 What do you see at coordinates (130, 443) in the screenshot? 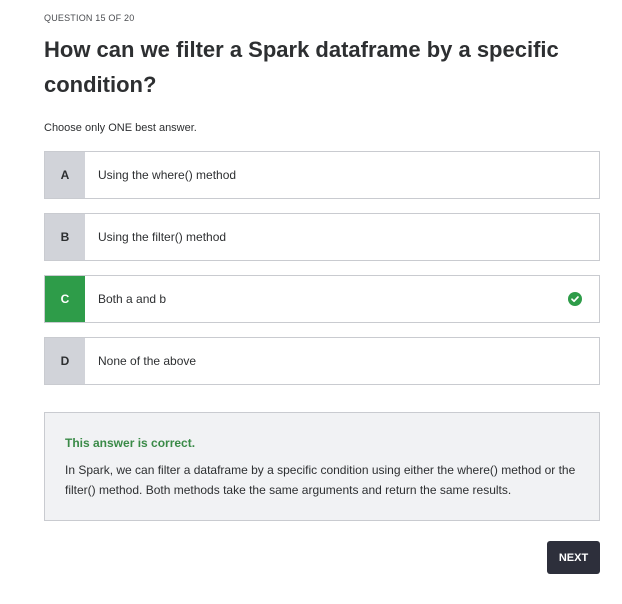
I see `feedback-title: This answer is correct.` at bounding box center [130, 443].